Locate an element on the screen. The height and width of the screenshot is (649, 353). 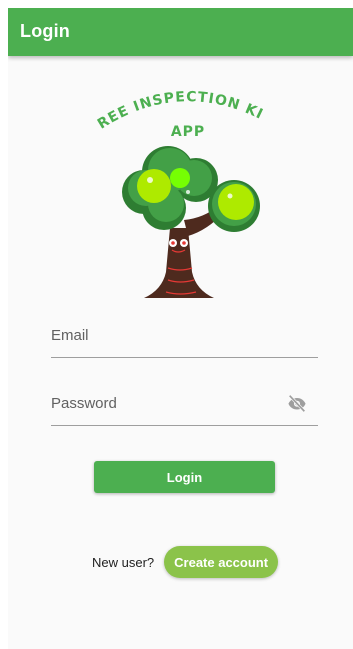
email-field is located at coordinates (184, 337).